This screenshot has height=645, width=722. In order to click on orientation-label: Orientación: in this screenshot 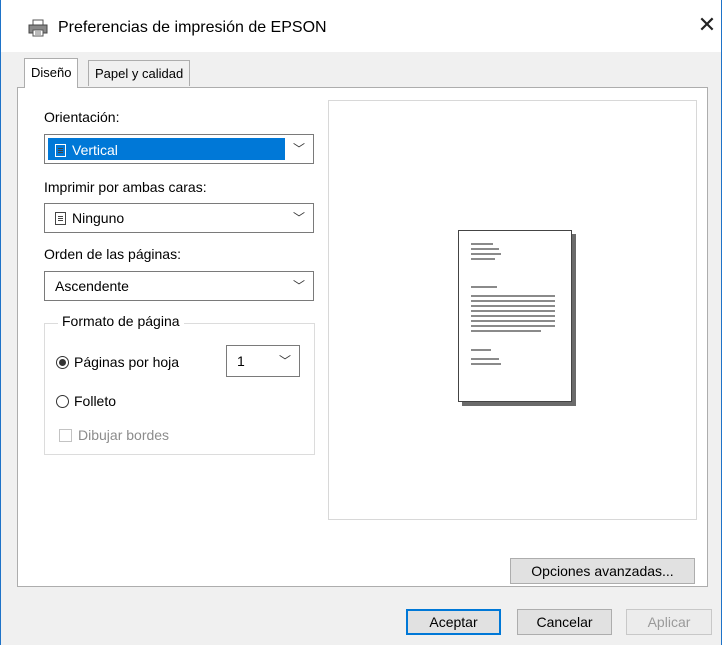, I will do `click(82, 117)`.